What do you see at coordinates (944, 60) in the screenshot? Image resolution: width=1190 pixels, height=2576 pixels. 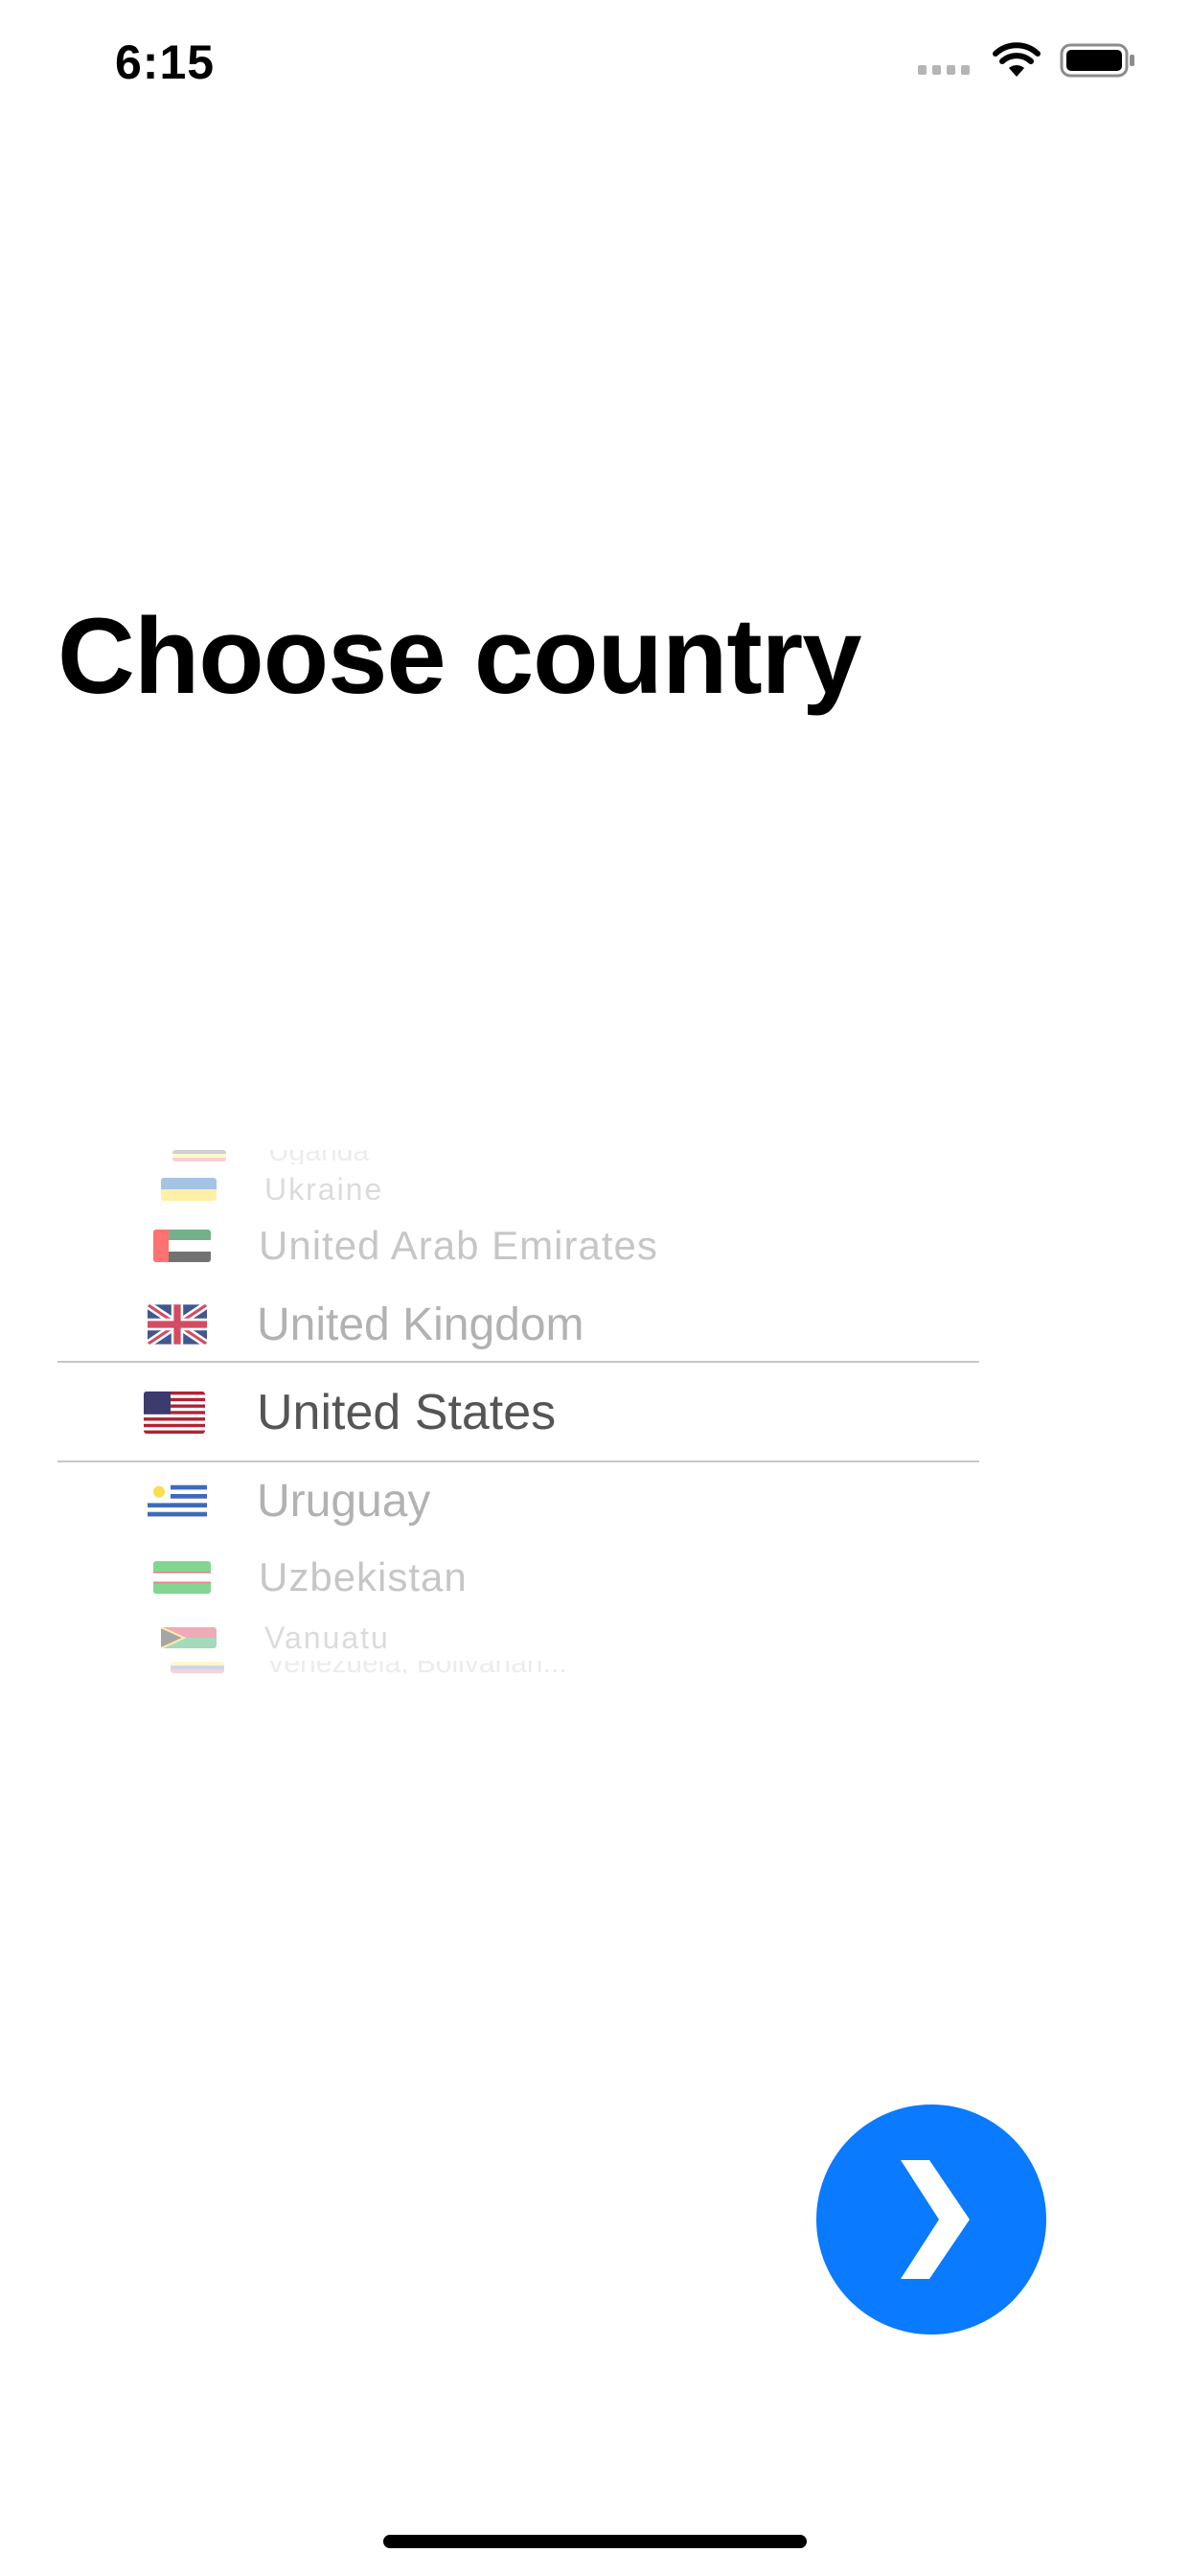 I see `cellular-signal-icon` at bounding box center [944, 60].